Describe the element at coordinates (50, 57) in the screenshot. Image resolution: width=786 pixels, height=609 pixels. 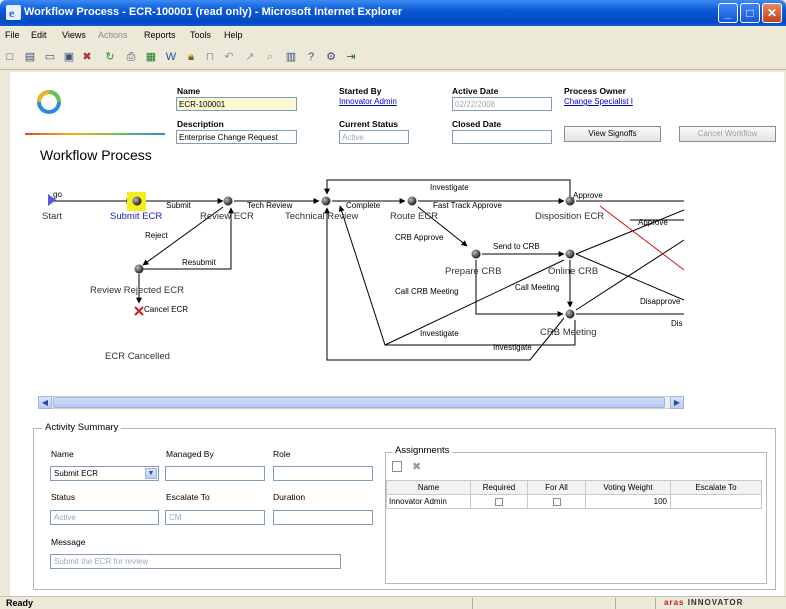
I see `open-icon: ▭` at that location.